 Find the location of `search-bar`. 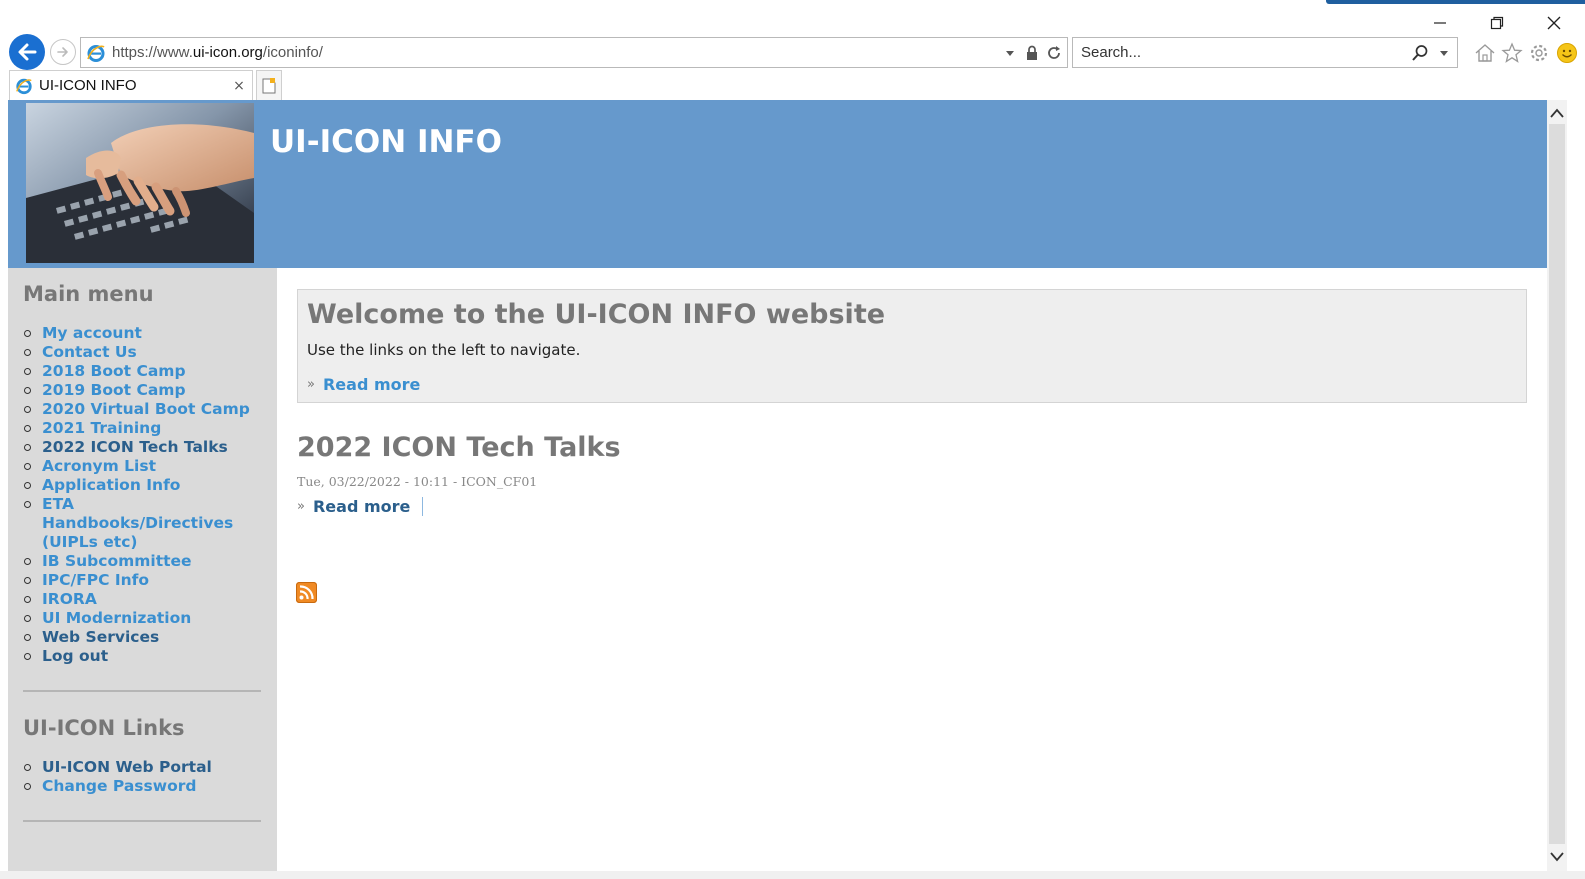

search-bar is located at coordinates (1265, 52).